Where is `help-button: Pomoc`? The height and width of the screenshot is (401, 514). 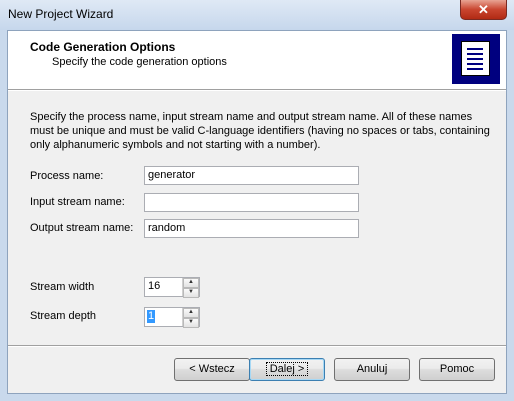 help-button: Pomoc is located at coordinates (457, 369).